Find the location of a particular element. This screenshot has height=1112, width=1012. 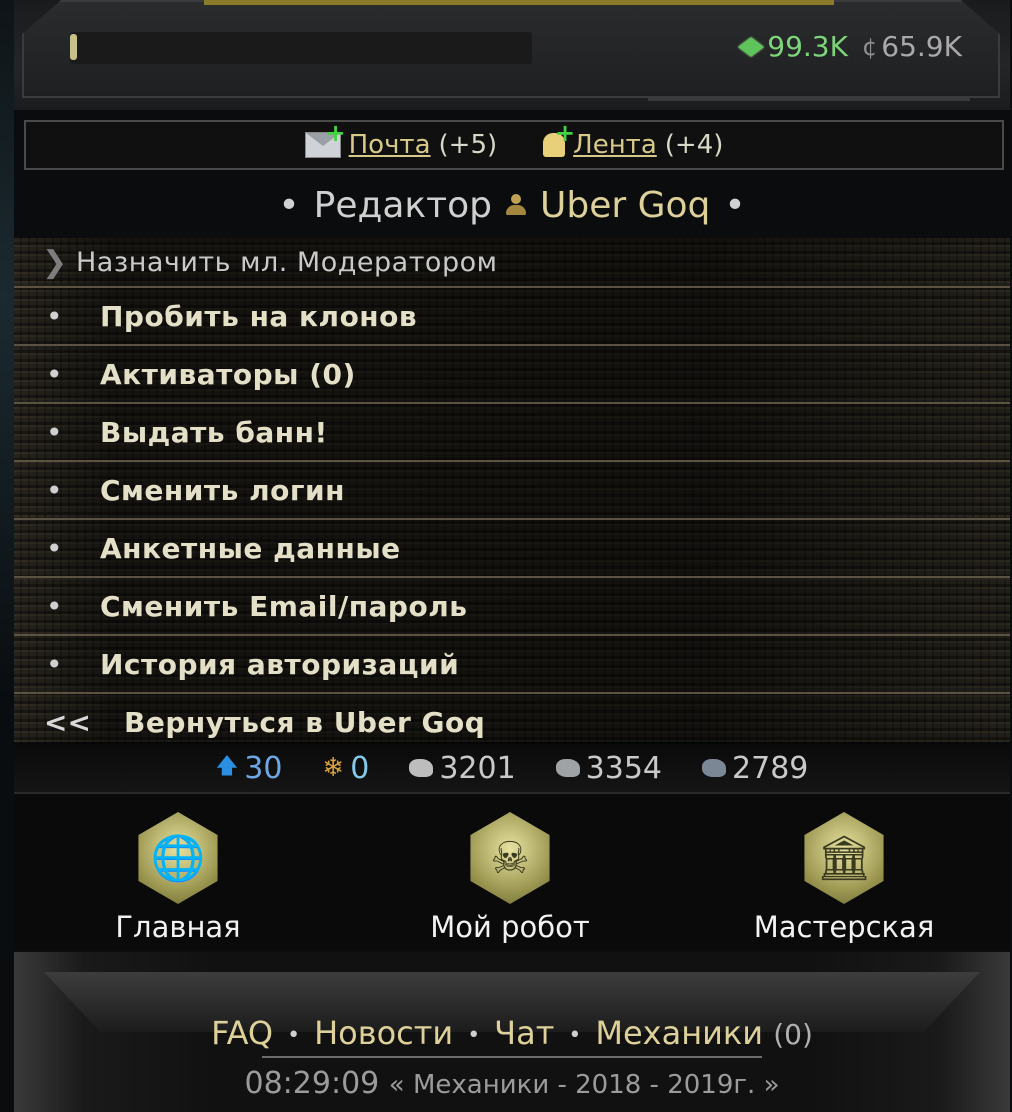

top-hud: 99.3K ¢ 65.9K is located at coordinates (512, 56).